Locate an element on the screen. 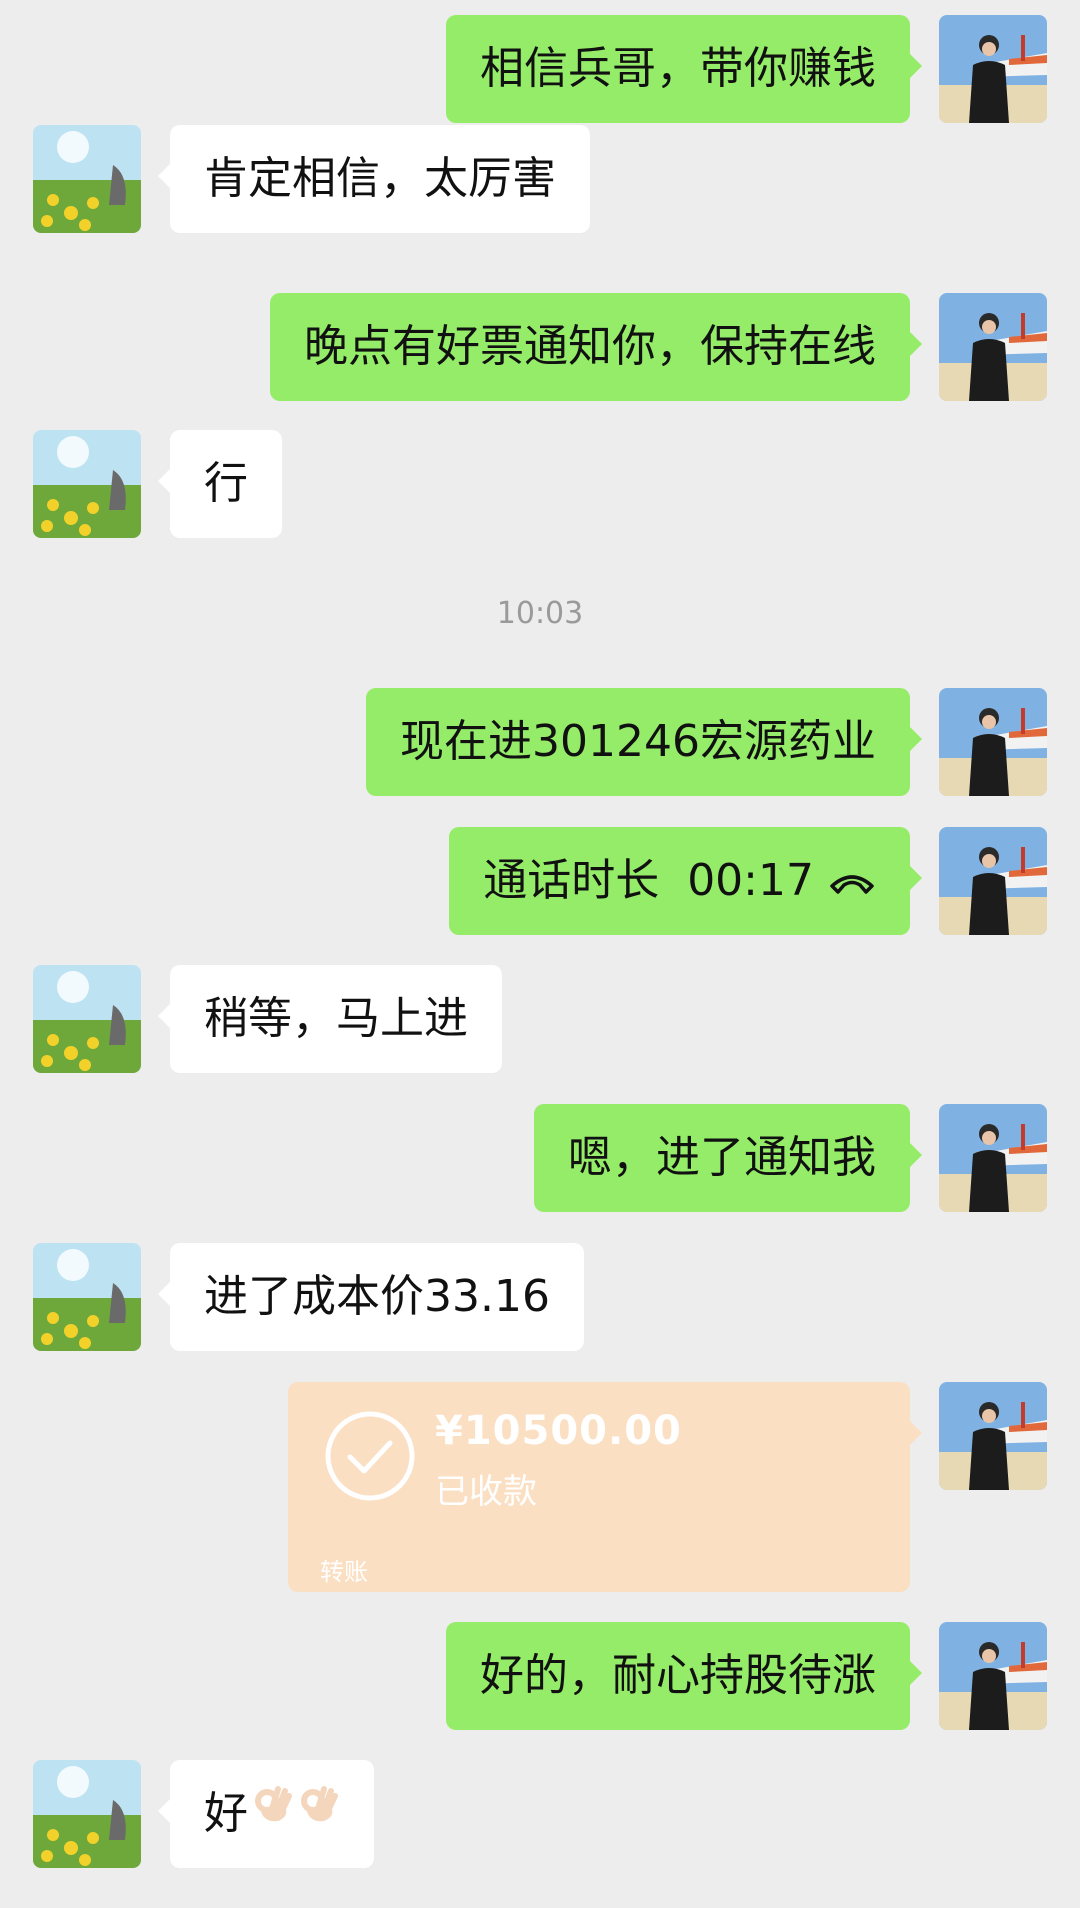 This screenshot has width=1080, height=1908. incoming-message-bubble: 行 is located at coordinates (220, 484).